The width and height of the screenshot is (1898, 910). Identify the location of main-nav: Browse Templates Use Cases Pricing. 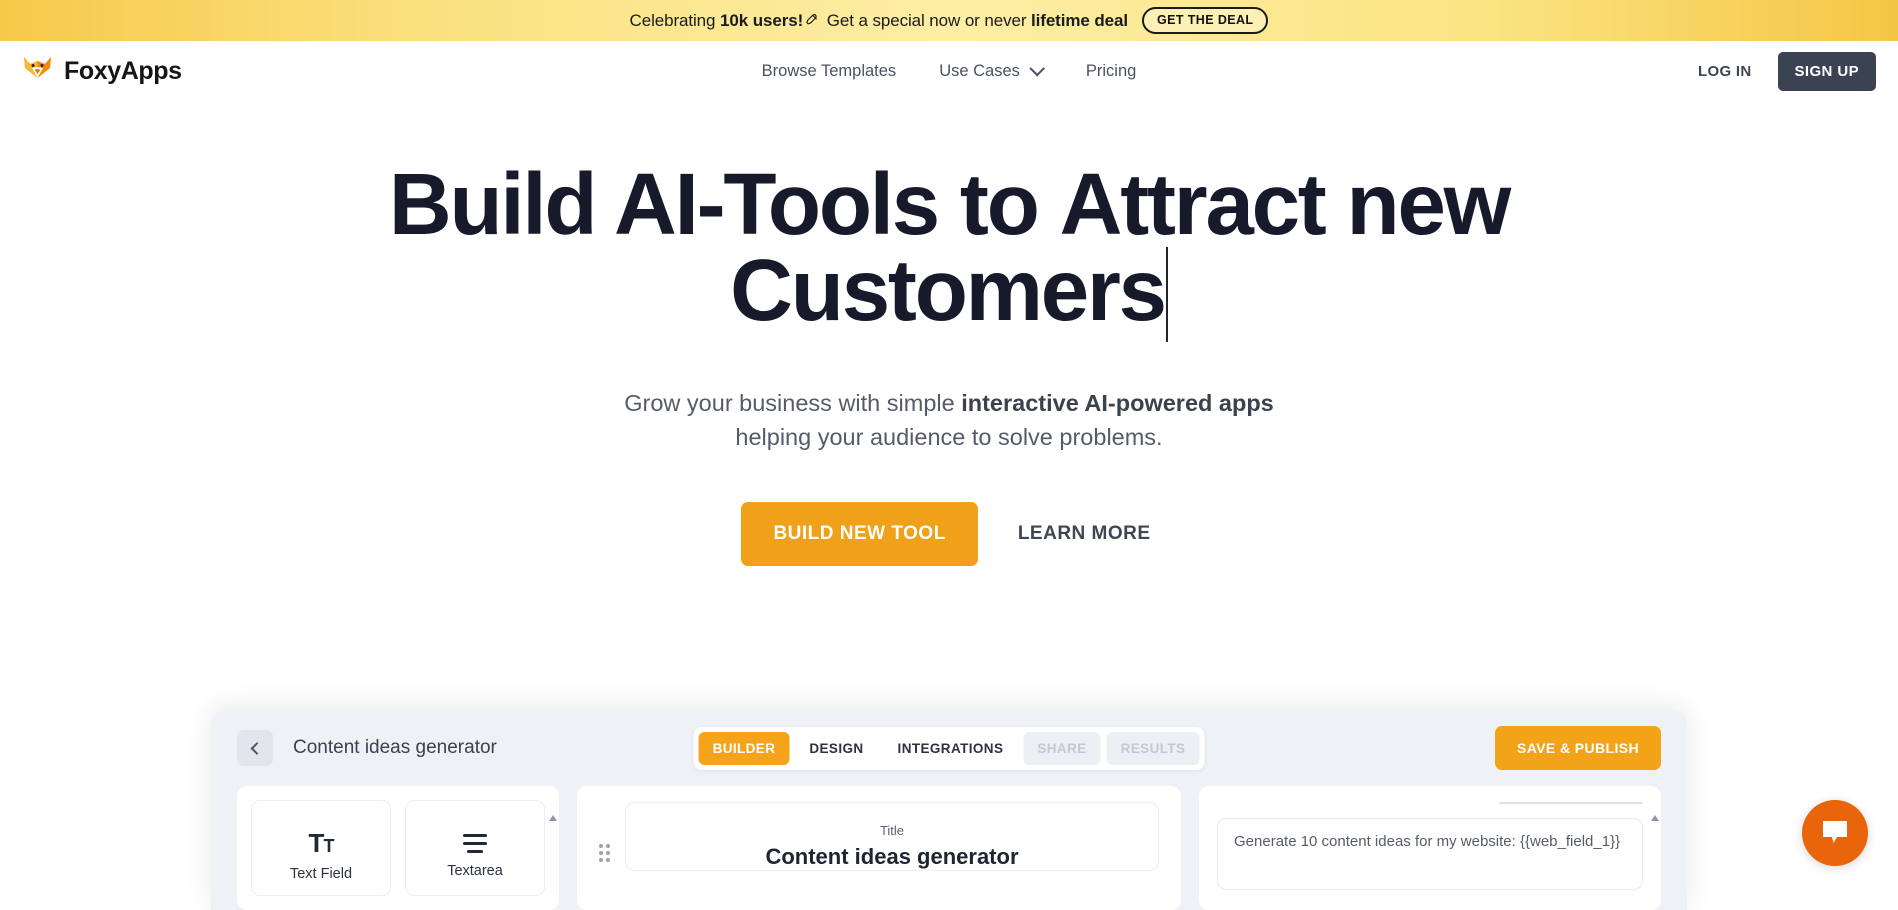
(949, 71).